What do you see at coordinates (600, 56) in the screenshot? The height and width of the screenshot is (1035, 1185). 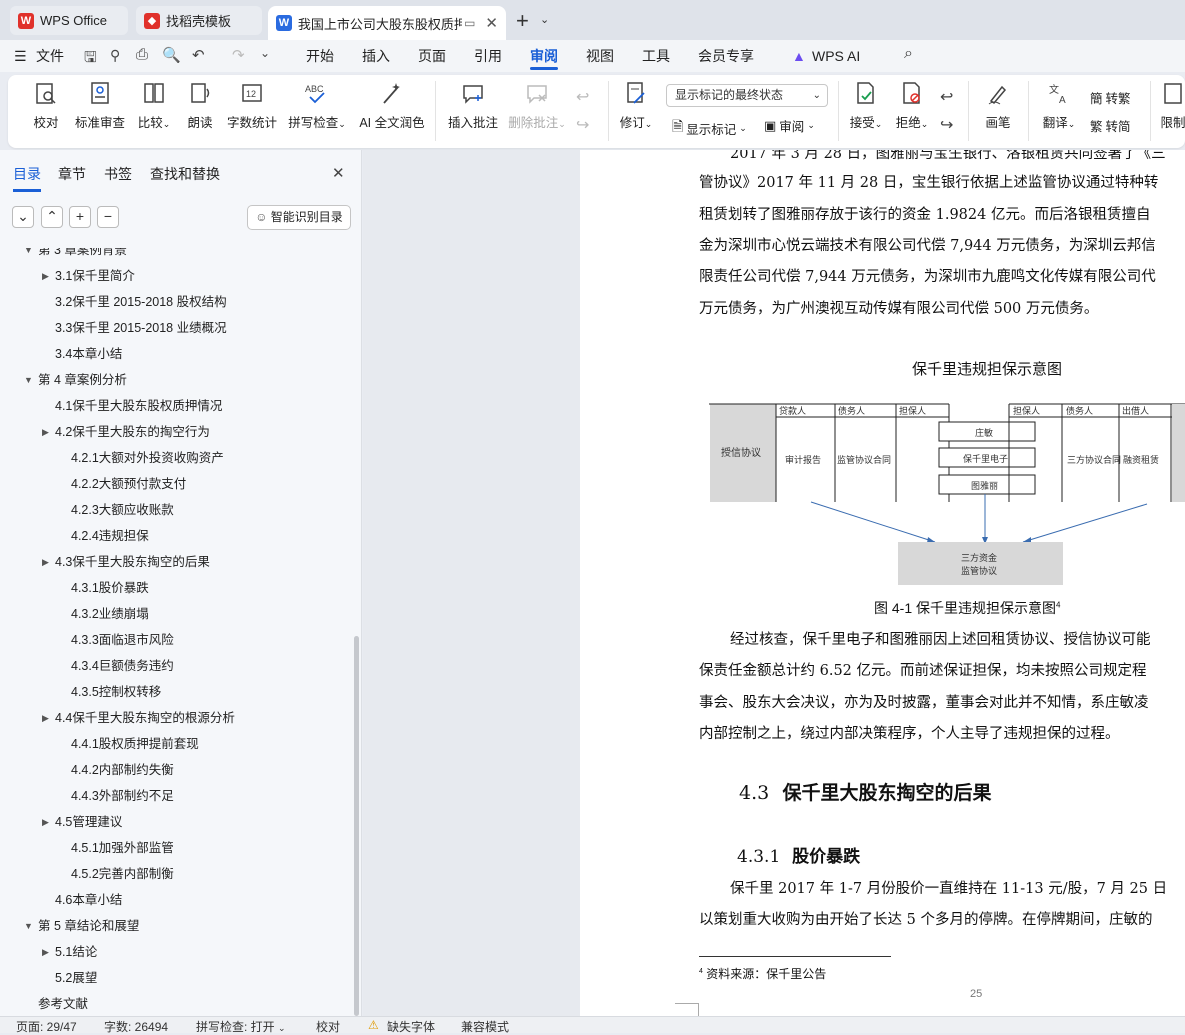 I see `menu-view: 视图` at bounding box center [600, 56].